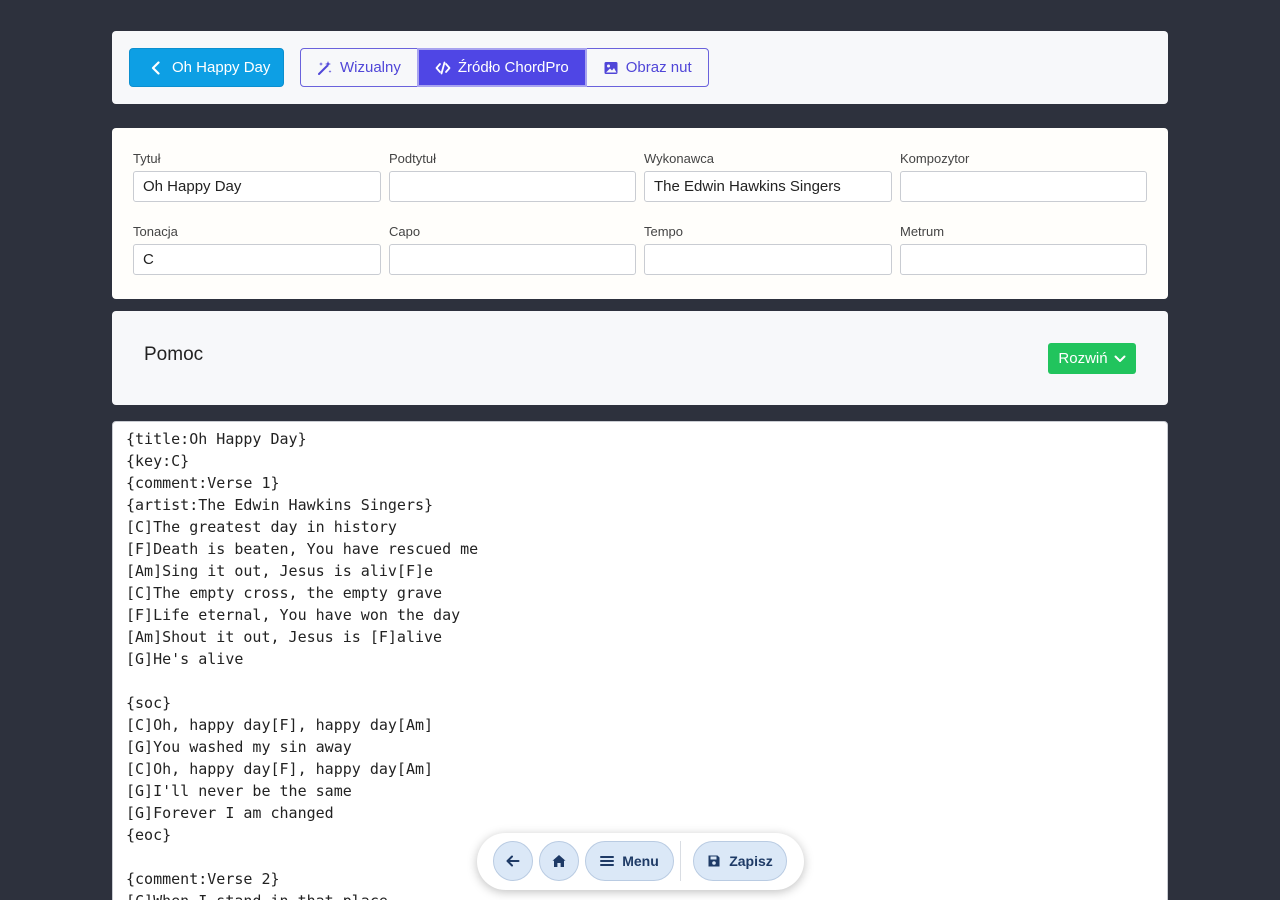 The width and height of the screenshot is (1280, 900). I want to click on editor-line: [Am]Sing it out, Jesus is aliv[F]e, so click(280, 571).